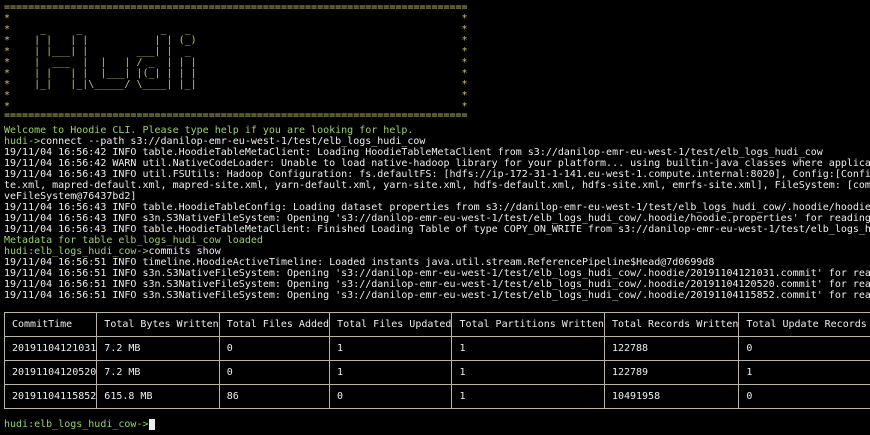 The image size is (870, 435). What do you see at coordinates (50, 372) in the screenshot?
I see `table-cell: 20191104120520` at bounding box center [50, 372].